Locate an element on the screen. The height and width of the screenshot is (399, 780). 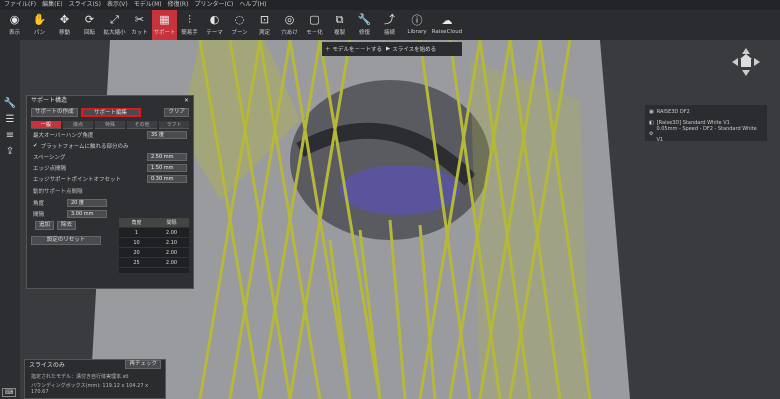
scale-icon: ⤢ is located at coordinates (114, 19).